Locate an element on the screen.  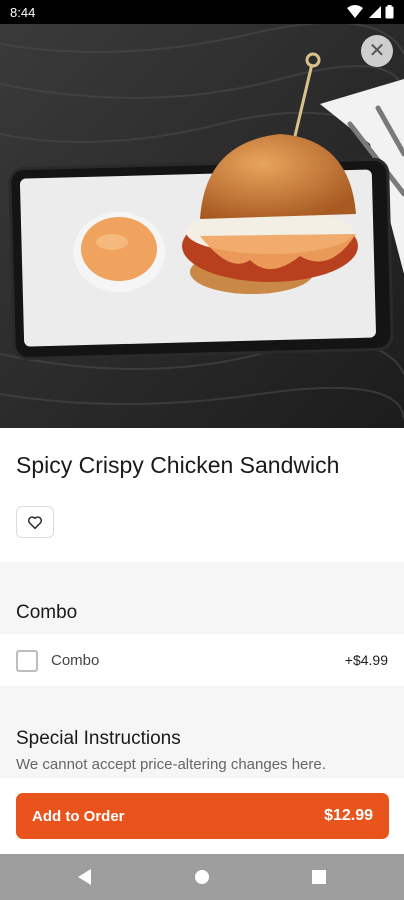
status-bar: 8:44 is located at coordinates (202, 12).